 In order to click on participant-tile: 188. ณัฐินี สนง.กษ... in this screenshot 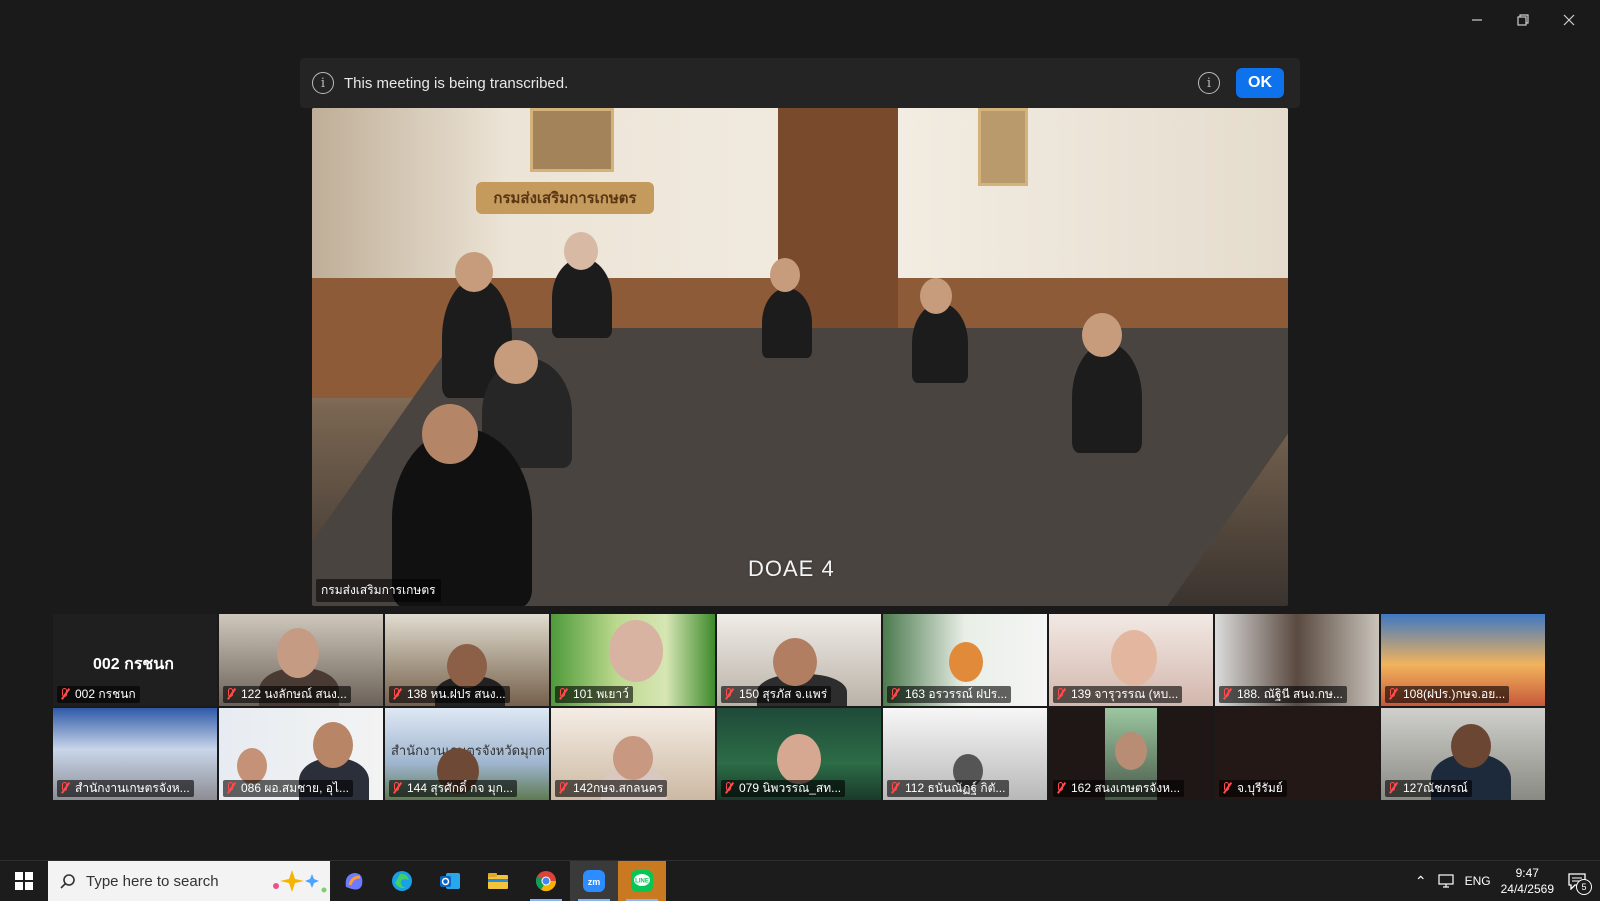, I will do `click(1297, 660)`.